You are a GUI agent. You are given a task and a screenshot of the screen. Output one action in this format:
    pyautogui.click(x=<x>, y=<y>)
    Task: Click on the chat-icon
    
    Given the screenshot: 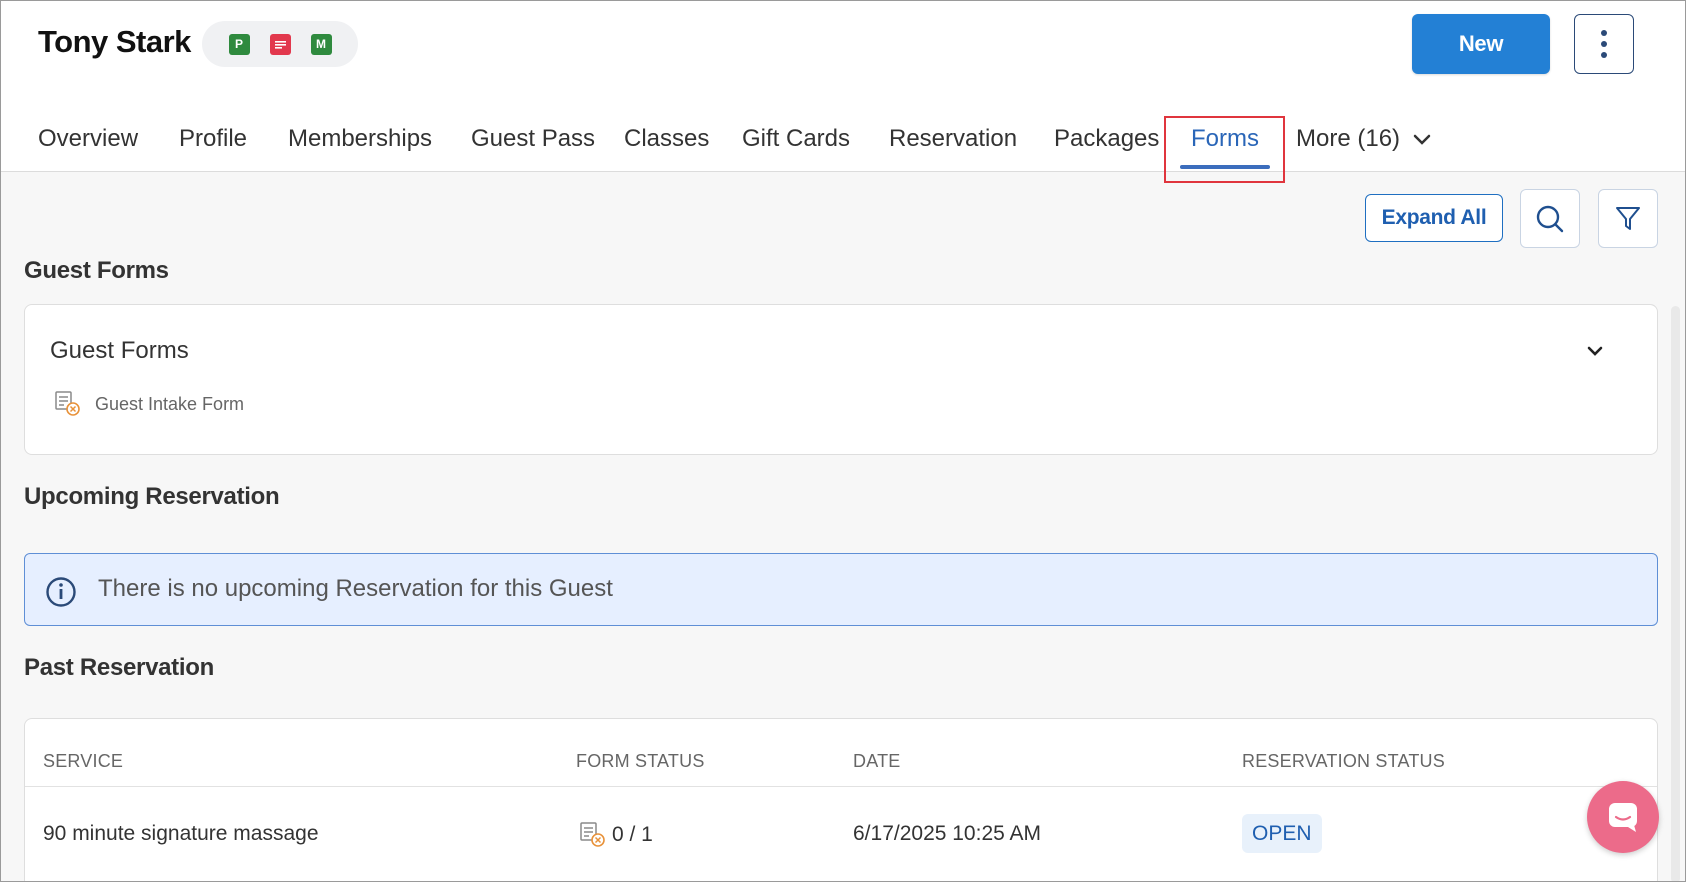 What is the action you would take?
    pyautogui.click(x=1623, y=817)
    